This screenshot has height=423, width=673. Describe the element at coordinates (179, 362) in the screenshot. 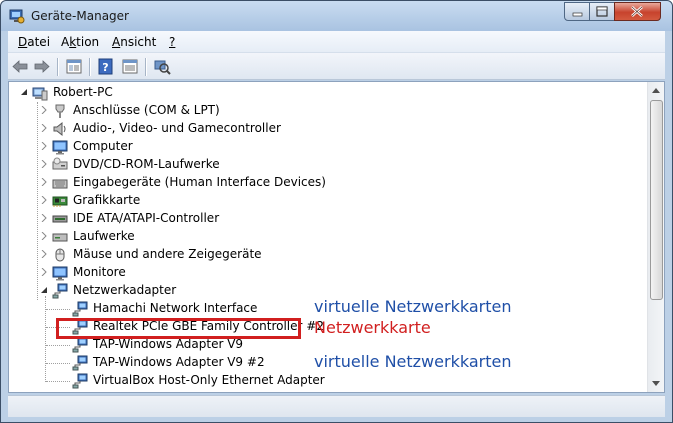

I see `tree-device-label: TAP-Windows Adapter V9 #2` at that location.